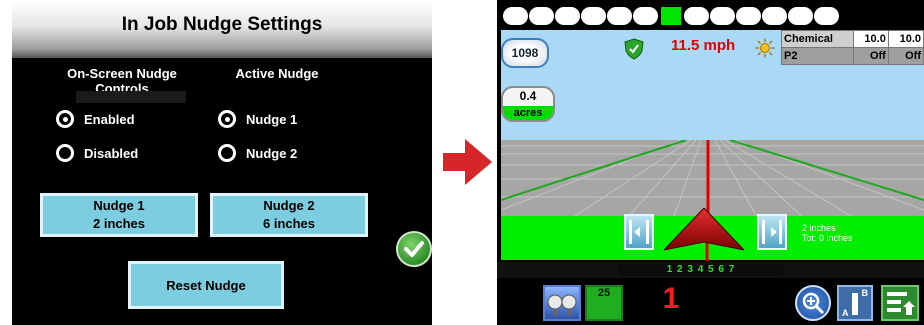  What do you see at coordinates (131, 97) in the screenshot?
I see `heading-underline` at bounding box center [131, 97].